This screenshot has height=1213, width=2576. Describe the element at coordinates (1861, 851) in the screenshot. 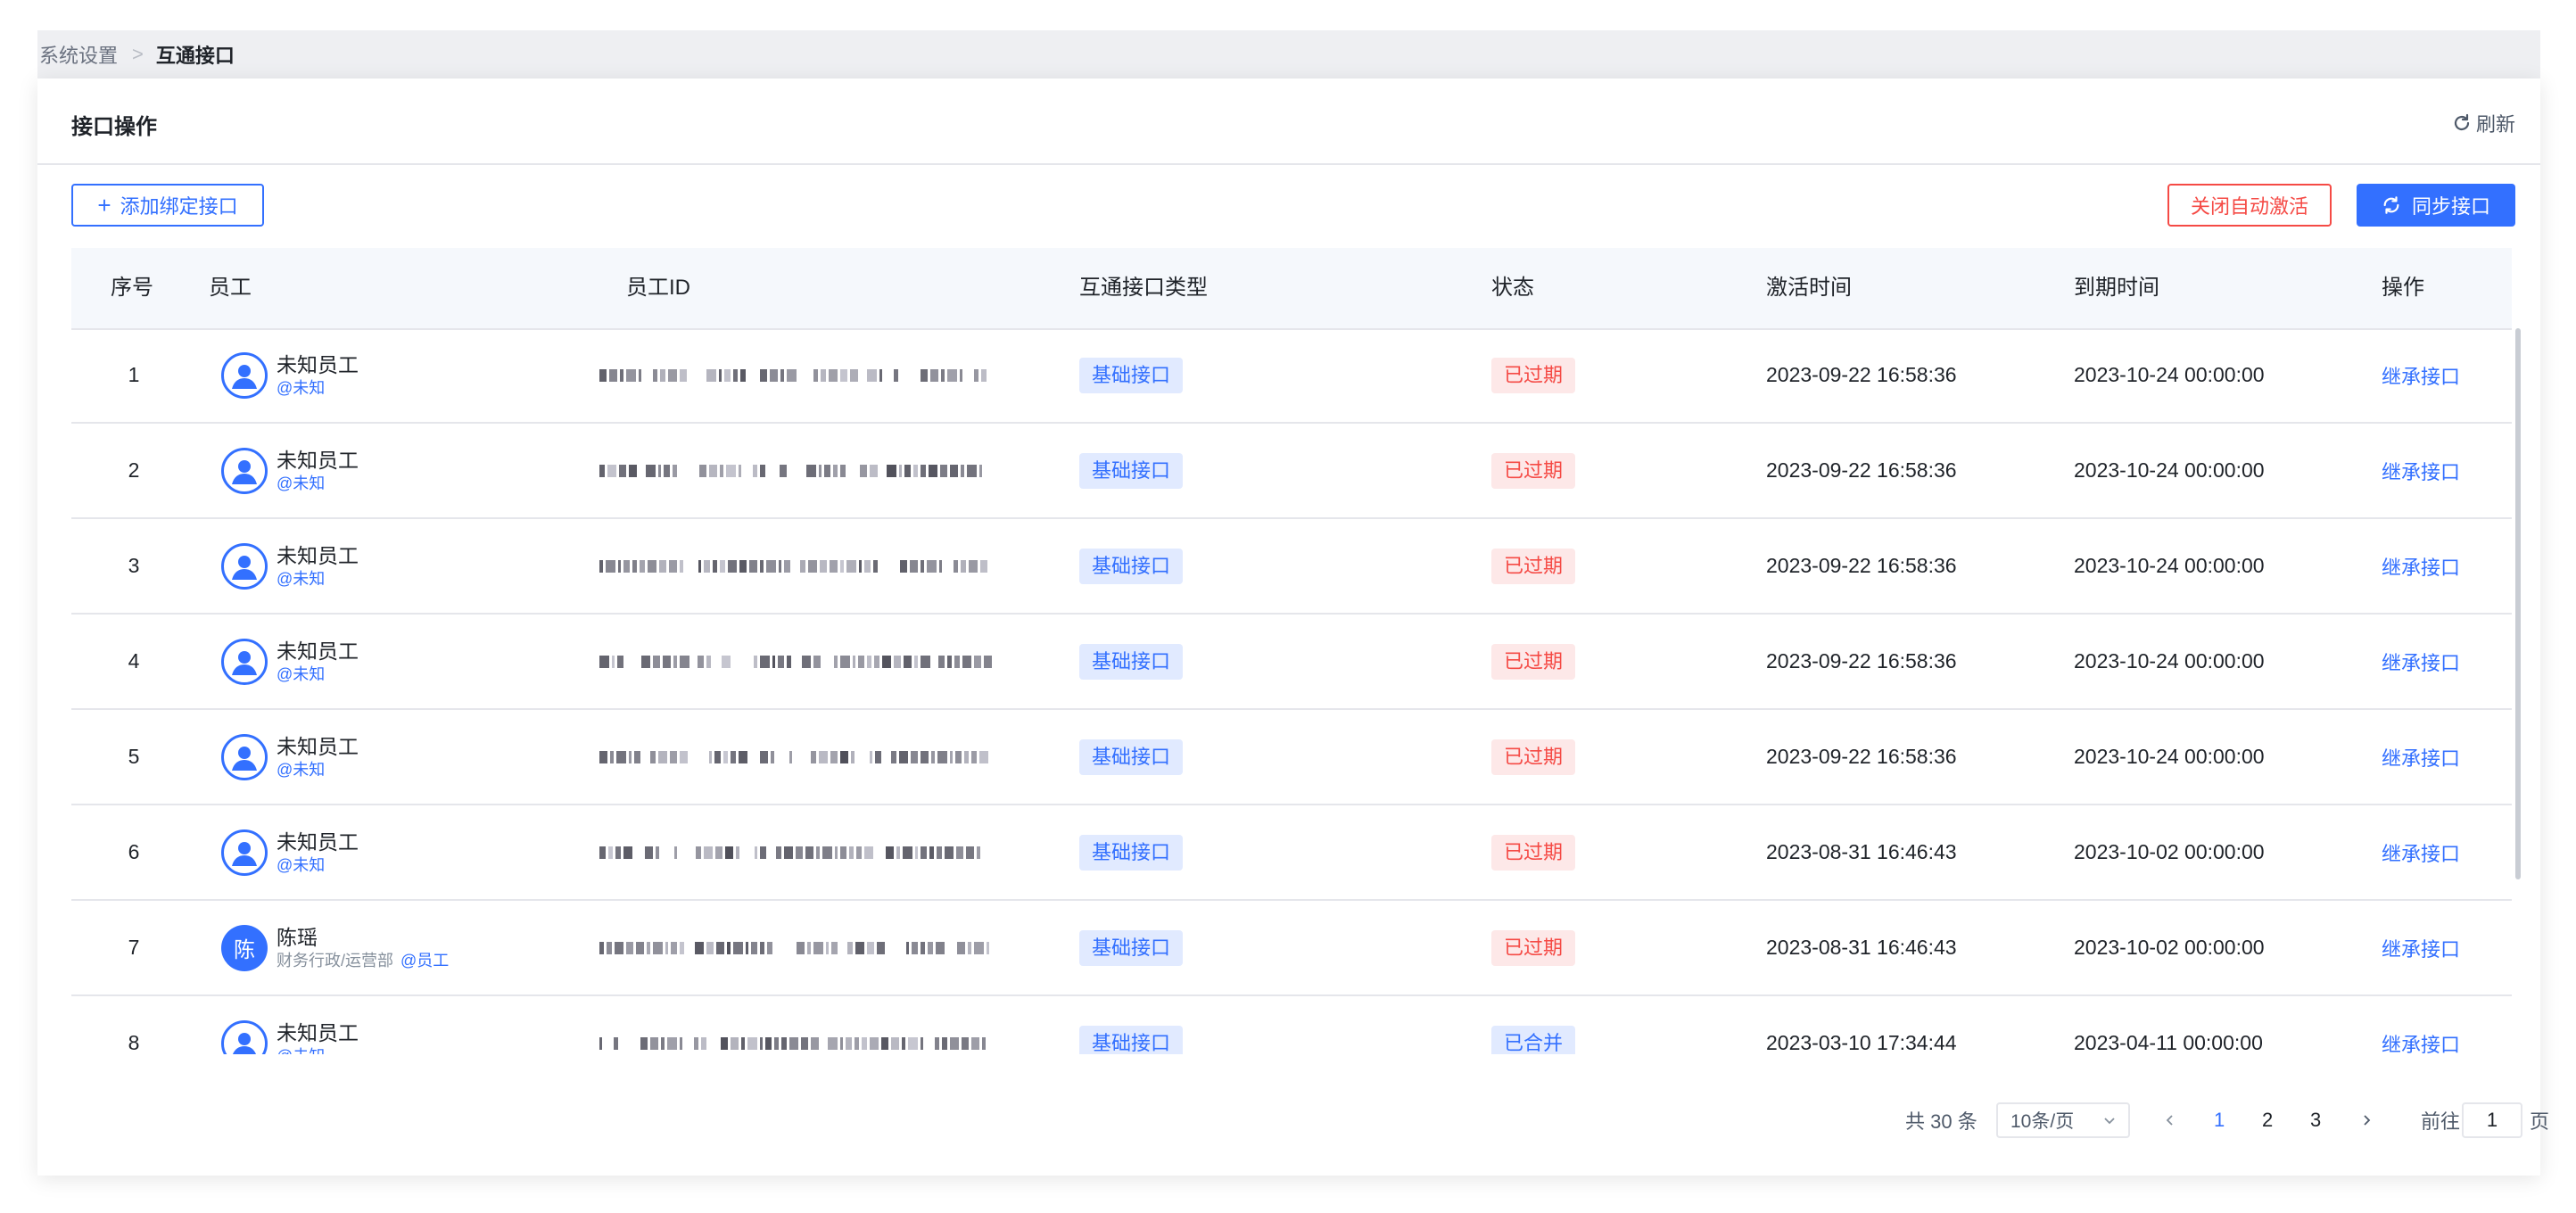

I see `activated-time: 2023-08-31 16:46:43` at that location.